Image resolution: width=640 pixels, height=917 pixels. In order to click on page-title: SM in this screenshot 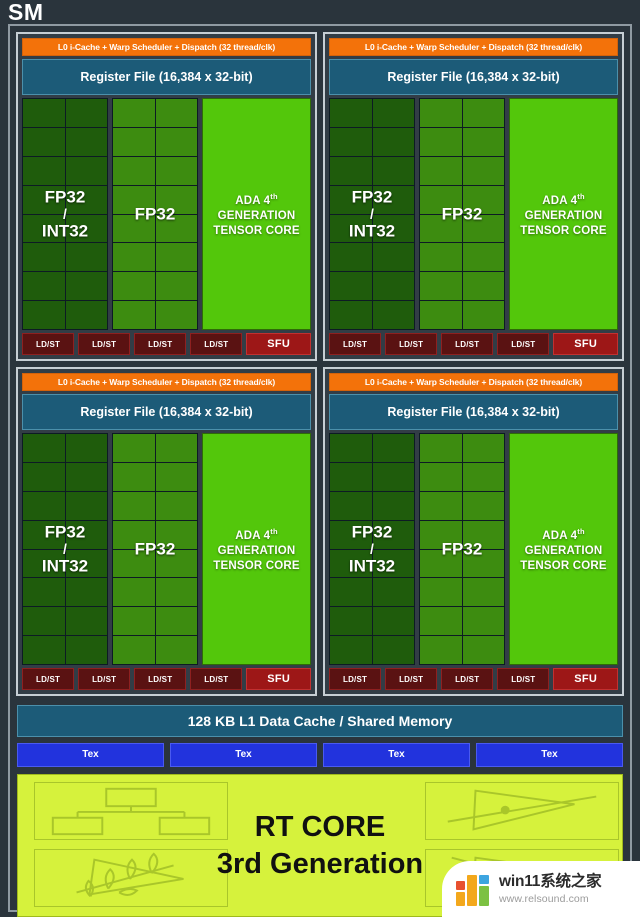, I will do `click(26, 12)`.